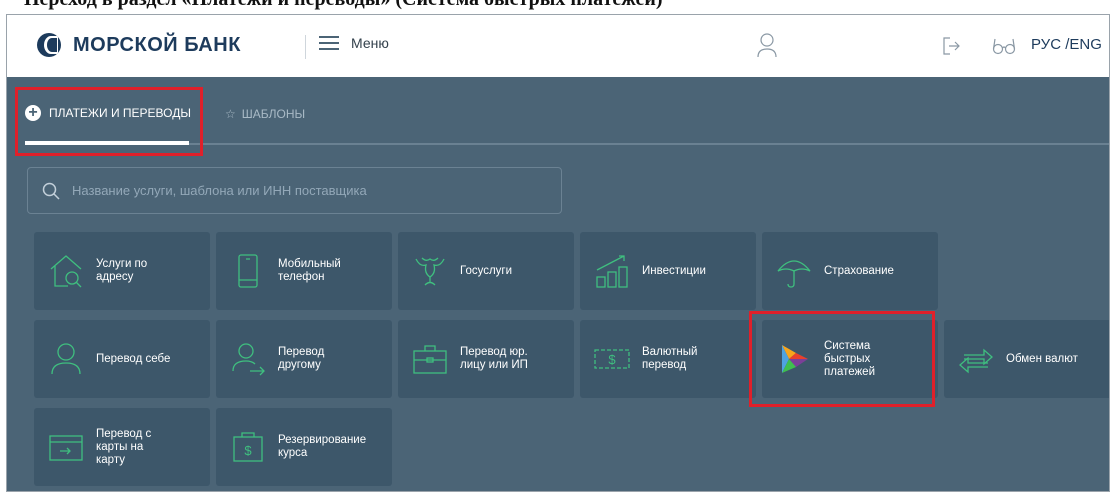  Describe the element at coordinates (230, 114) in the screenshot. I see `star-icon: ☆` at that location.